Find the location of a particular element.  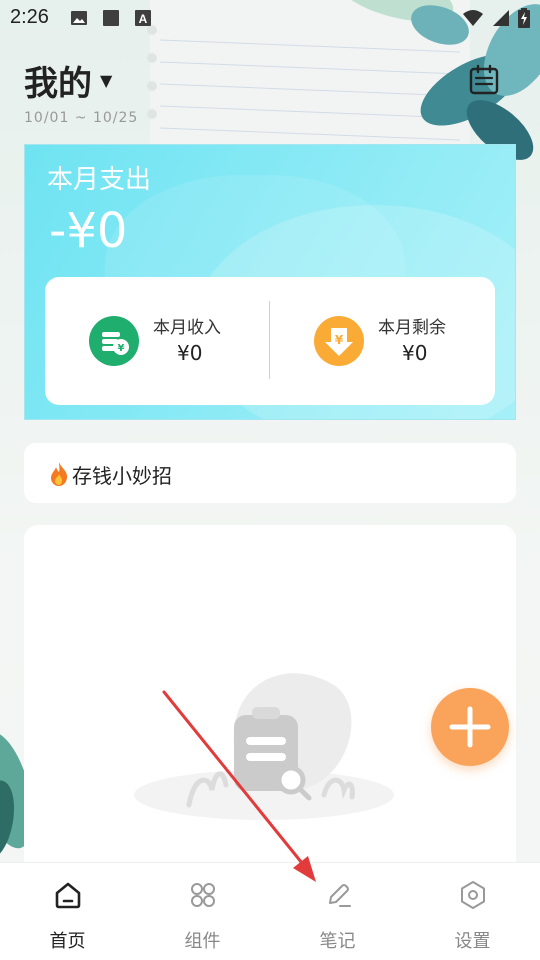

income-value: ¥0 is located at coordinates (190, 353).